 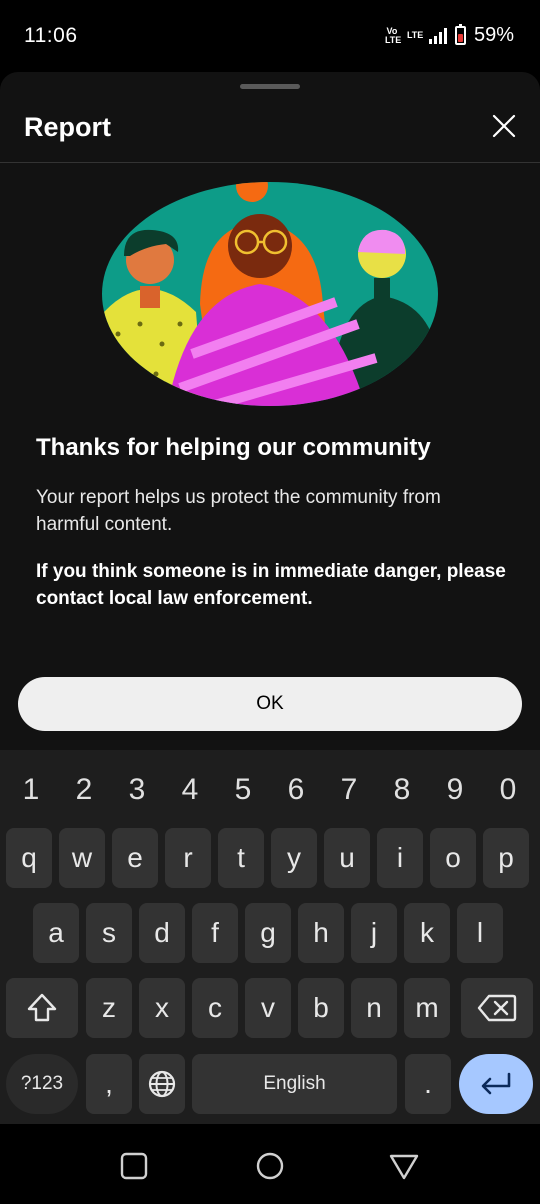 I want to click on back-icon, so click(x=404, y=1167).